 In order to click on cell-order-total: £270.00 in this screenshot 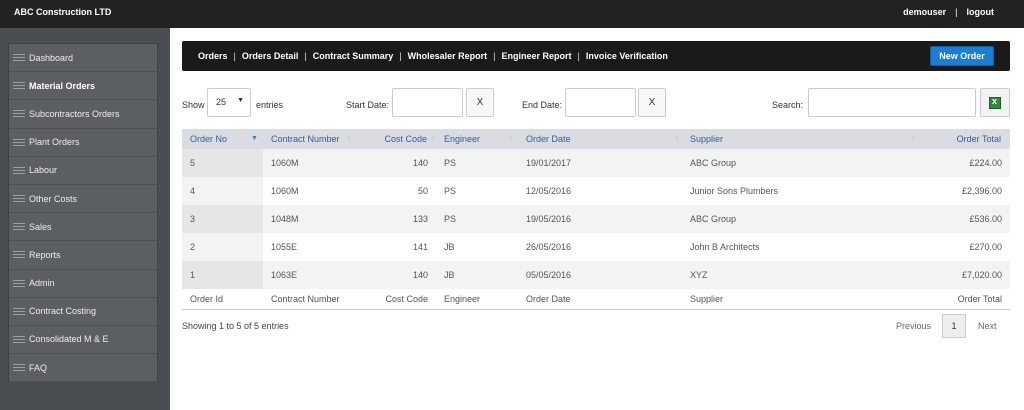, I will do `click(966, 247)`.